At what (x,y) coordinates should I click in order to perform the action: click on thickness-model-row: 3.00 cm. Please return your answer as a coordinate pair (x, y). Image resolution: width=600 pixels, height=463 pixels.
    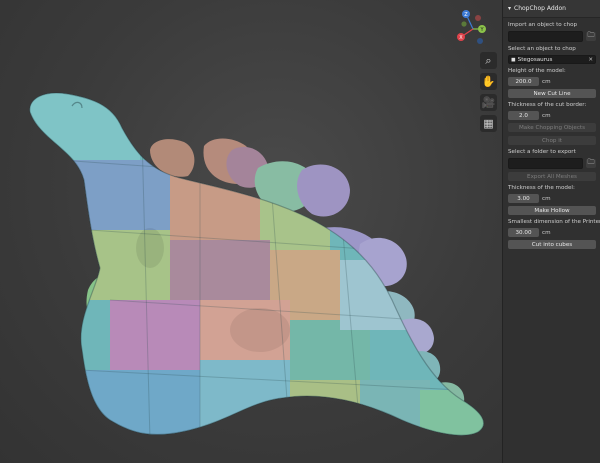
    Looking at the image, I should click on (552, 198).